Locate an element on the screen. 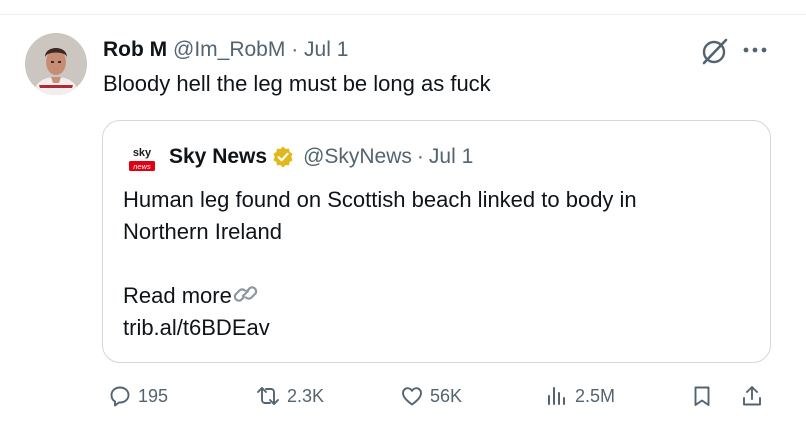 The height and width of the screenshot is (434, 806). share-button is located at coordinates (752, 396).